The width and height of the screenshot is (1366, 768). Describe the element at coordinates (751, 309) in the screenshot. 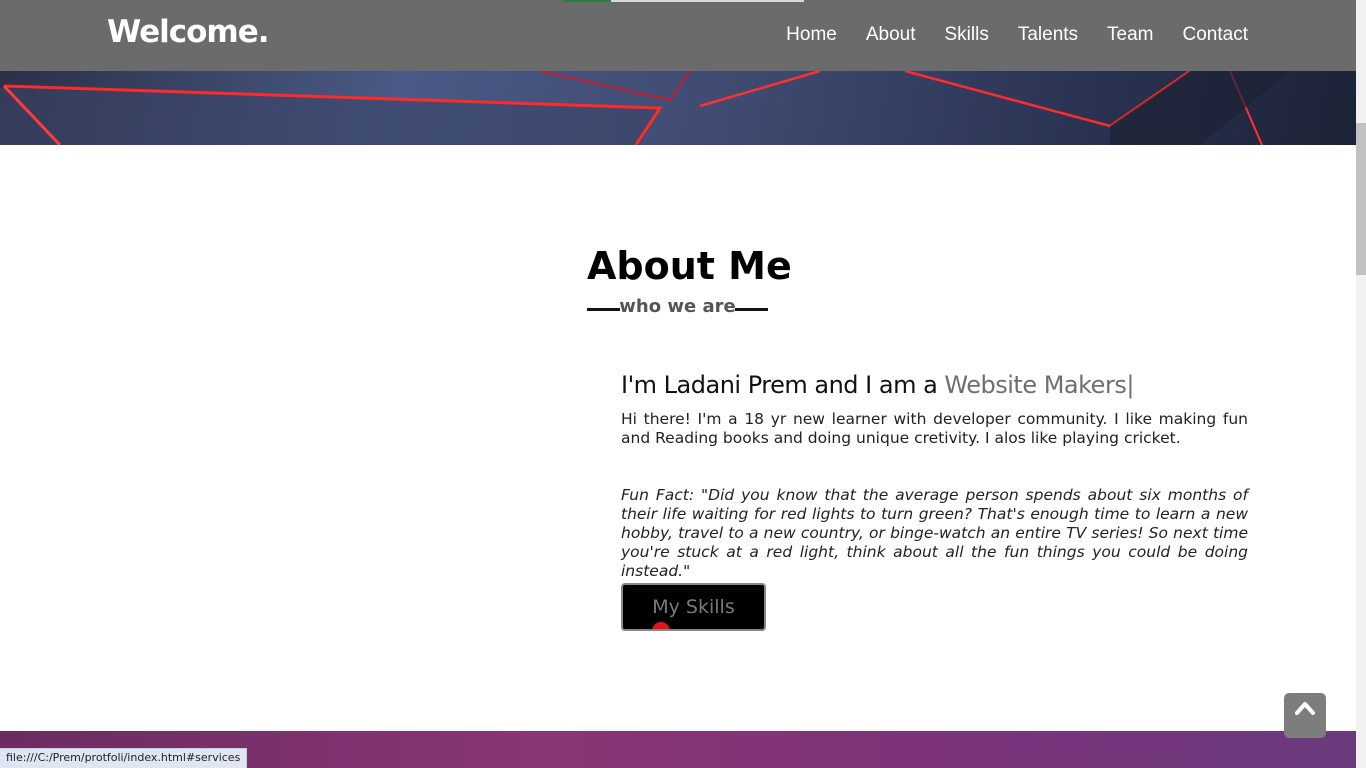

I see `subtitle-divider-right` at that location.